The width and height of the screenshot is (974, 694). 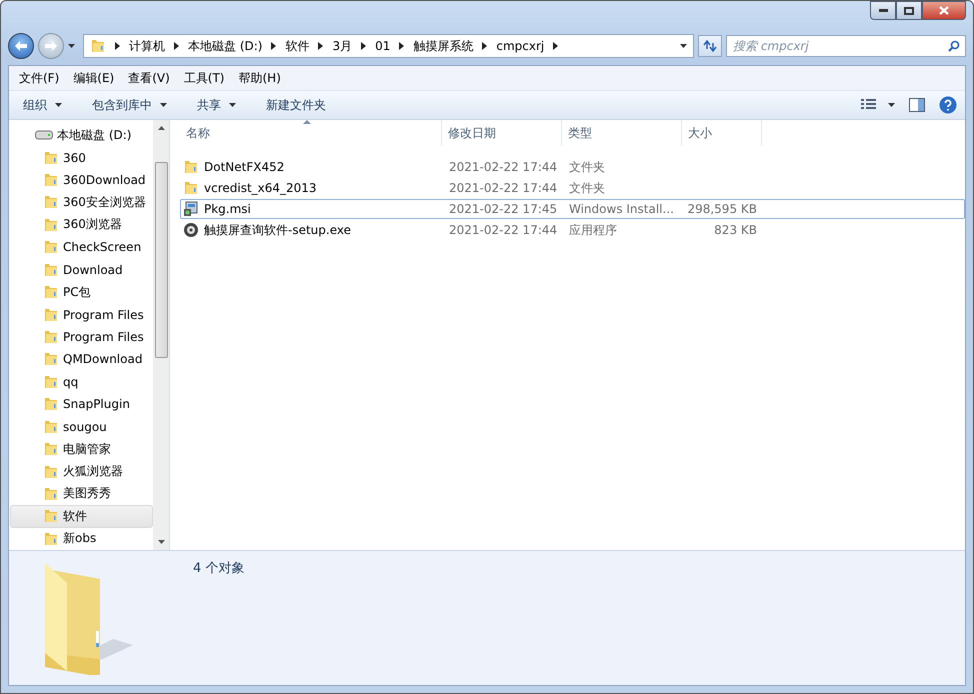 I want to click on maximize-icon, so click(x=909, y=10).